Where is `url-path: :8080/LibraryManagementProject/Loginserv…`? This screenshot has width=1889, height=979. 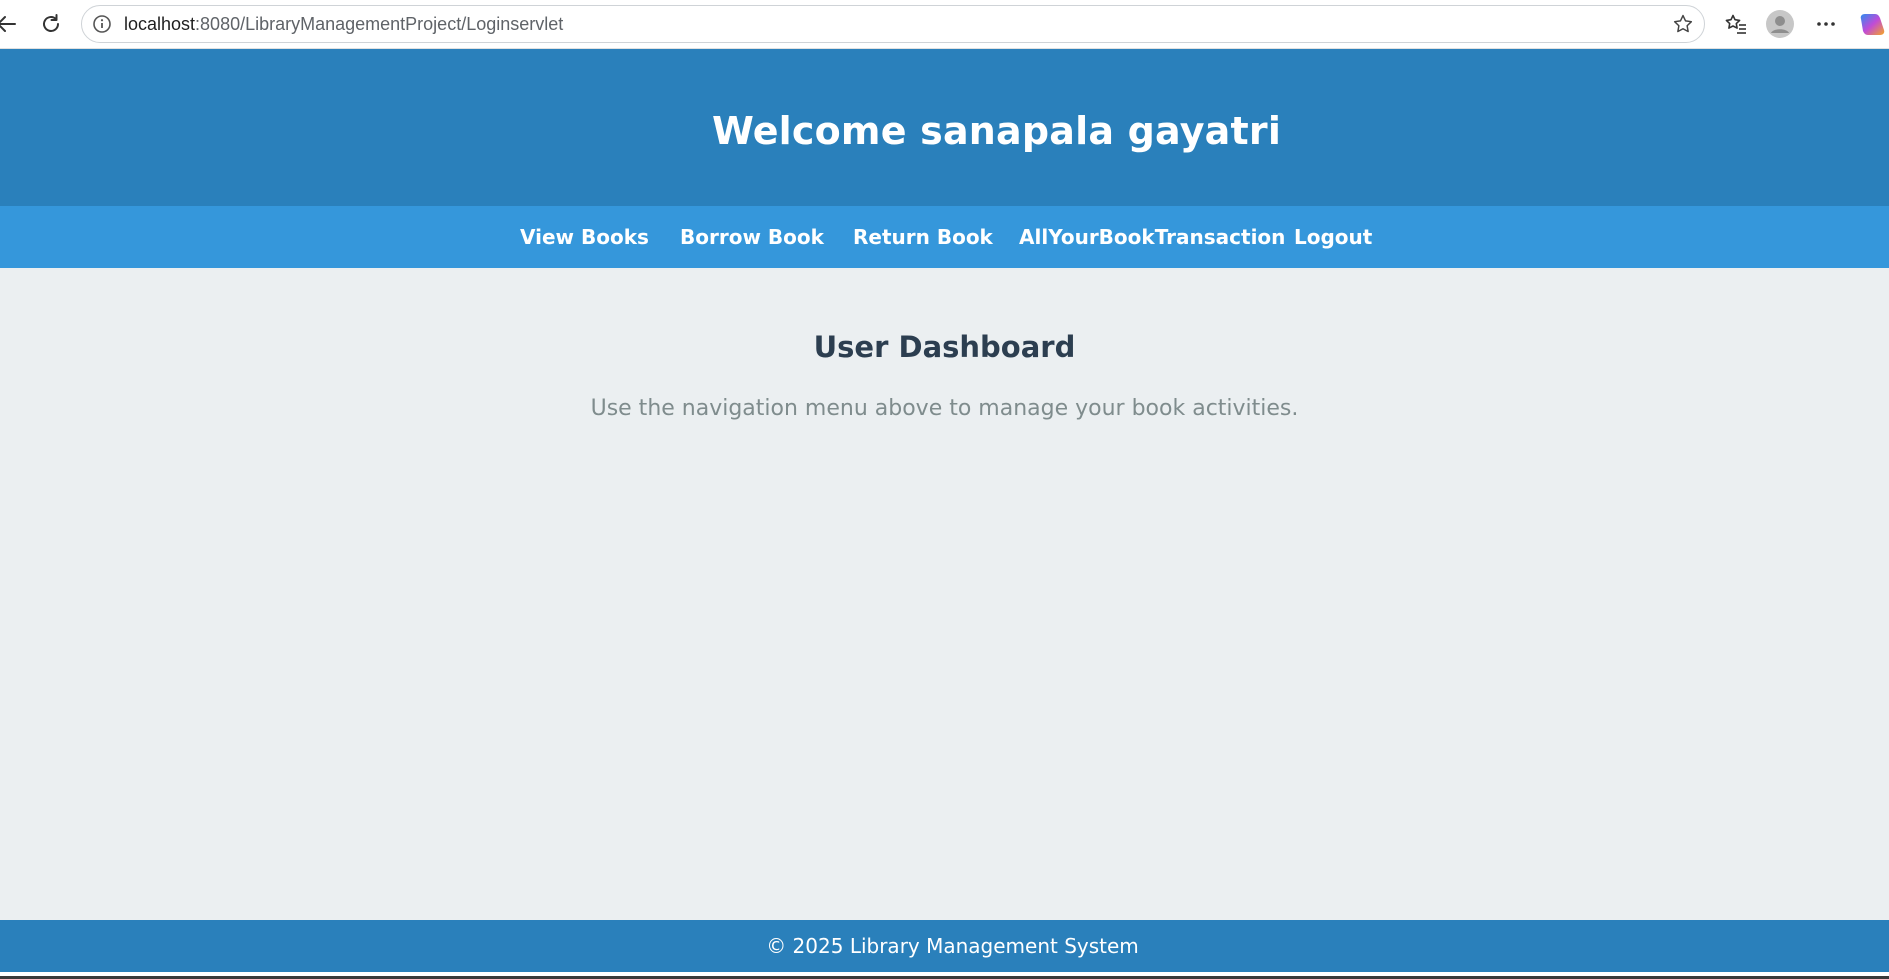 url-path: :8080/LibraryManagementProject/Loginserv… is located at coordinates (379, 24).